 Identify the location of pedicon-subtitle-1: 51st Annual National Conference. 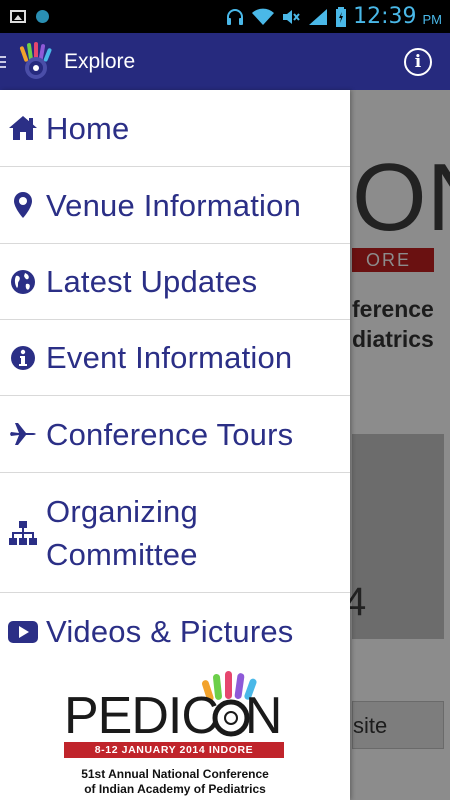
(175, 774).